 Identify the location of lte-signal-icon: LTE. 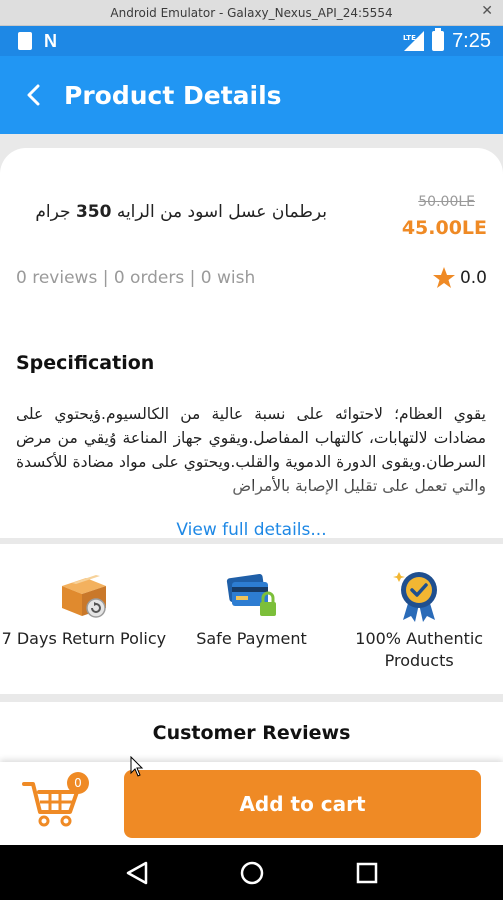
(414, 41).